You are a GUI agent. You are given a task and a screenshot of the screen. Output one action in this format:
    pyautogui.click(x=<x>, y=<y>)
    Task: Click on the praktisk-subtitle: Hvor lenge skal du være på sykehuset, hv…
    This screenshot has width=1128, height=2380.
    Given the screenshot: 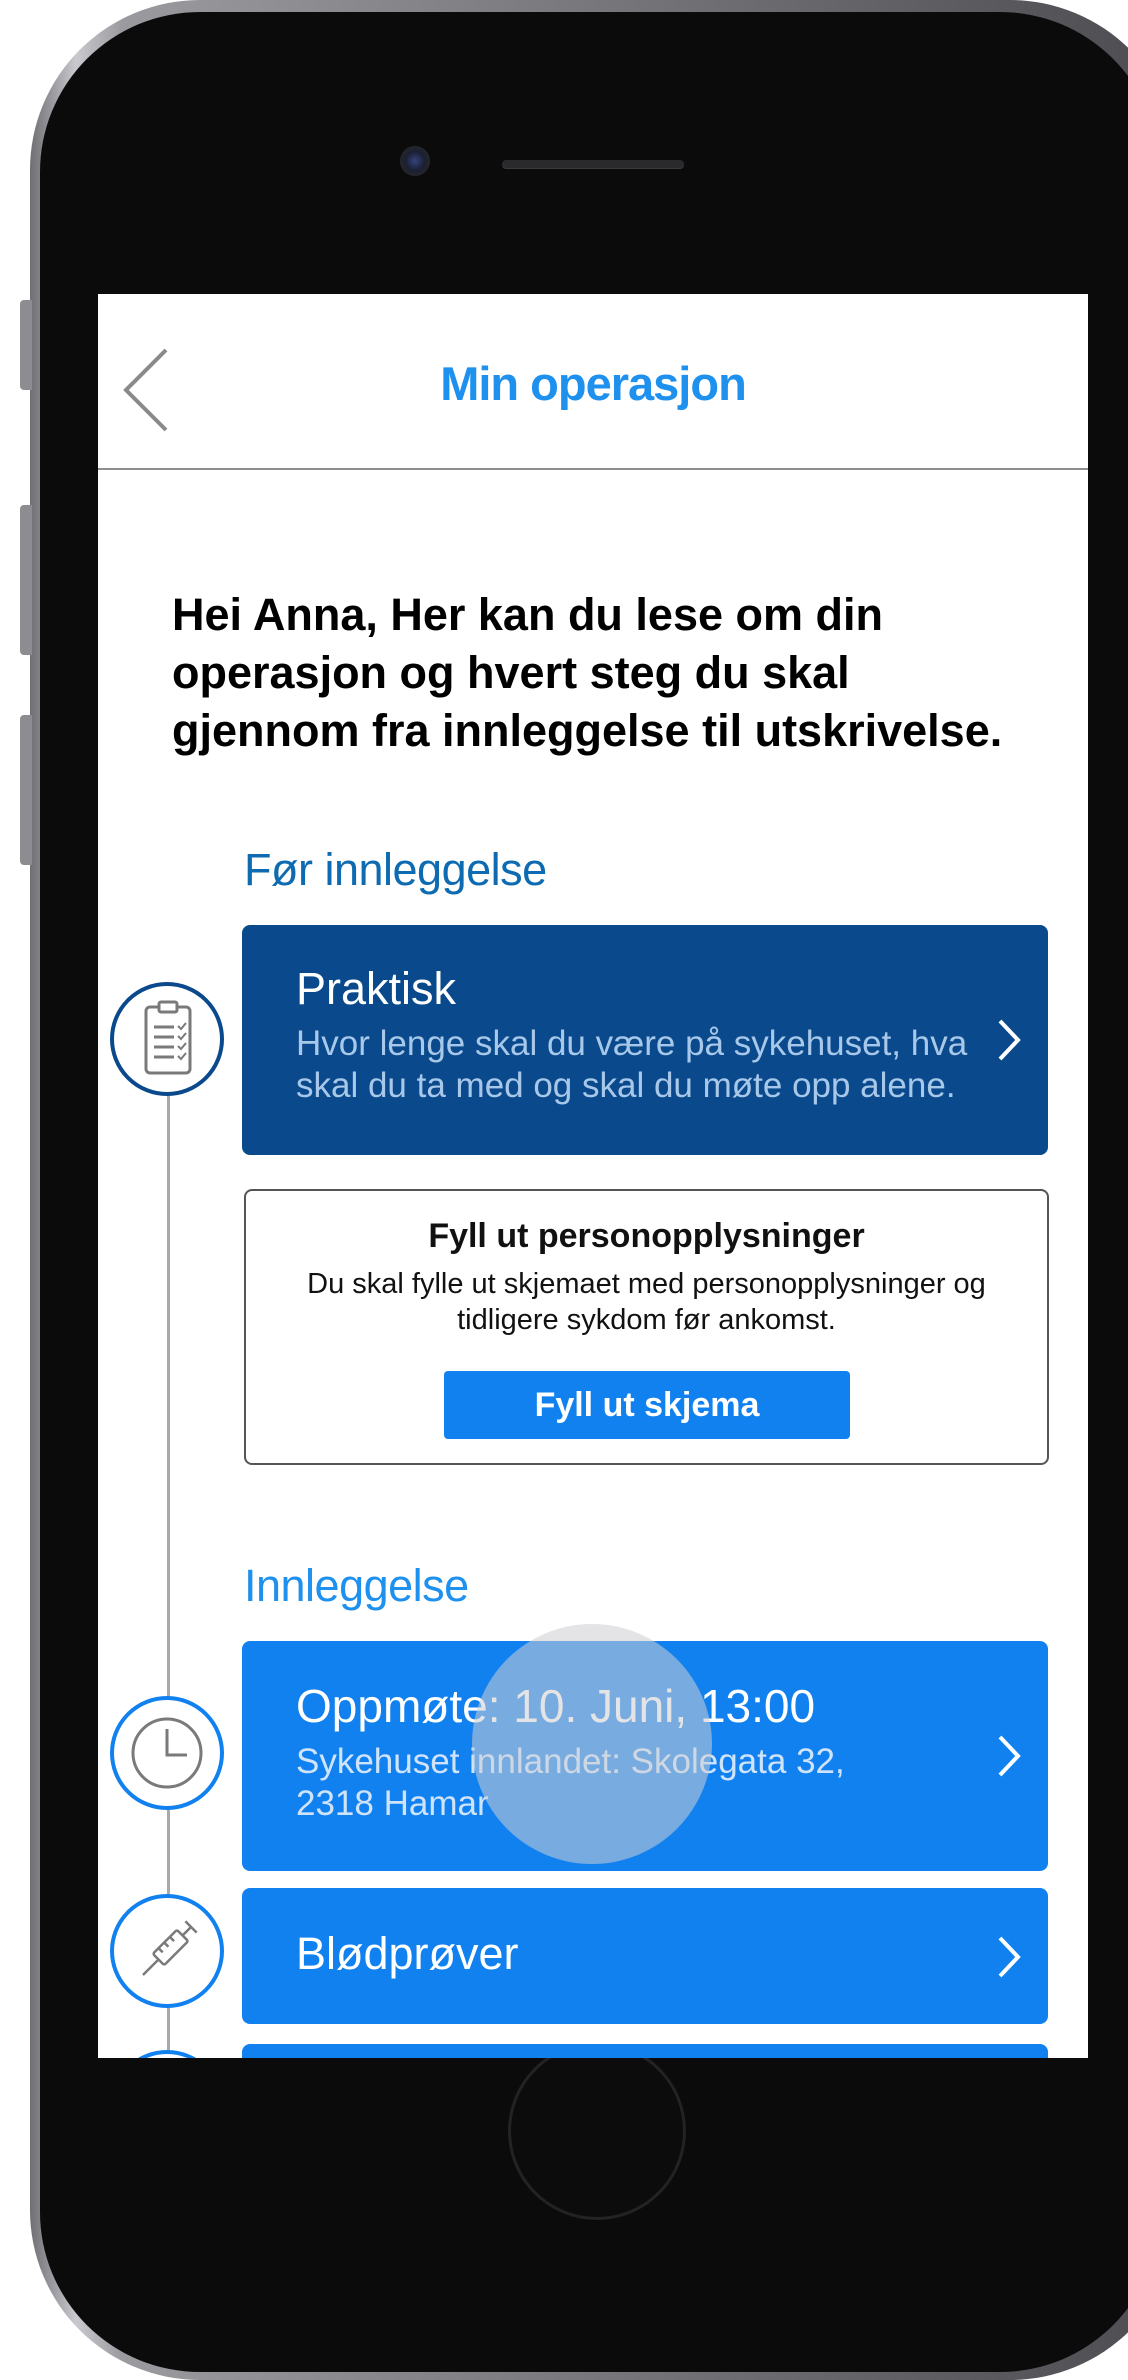 What is the action you would take?
    pyautogui.click(x=632, y=1064)
    